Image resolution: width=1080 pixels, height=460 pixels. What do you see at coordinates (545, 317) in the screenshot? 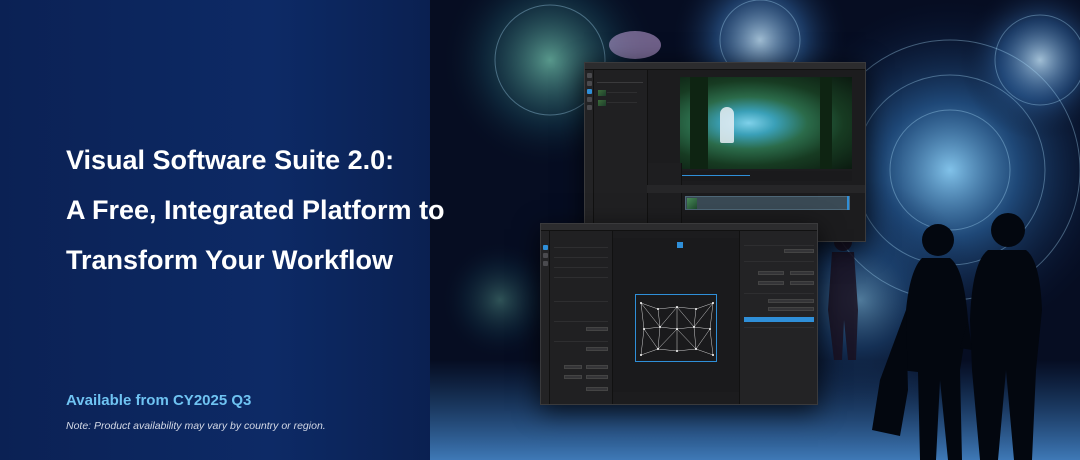
I see `warp-left-toolbar` at bounding box center [545, 317].